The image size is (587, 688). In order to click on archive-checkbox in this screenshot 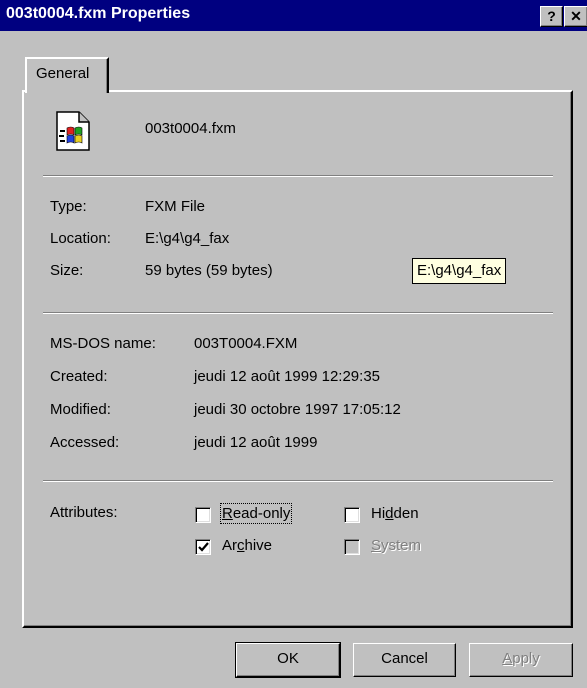, I will do `click(203, 547)`.